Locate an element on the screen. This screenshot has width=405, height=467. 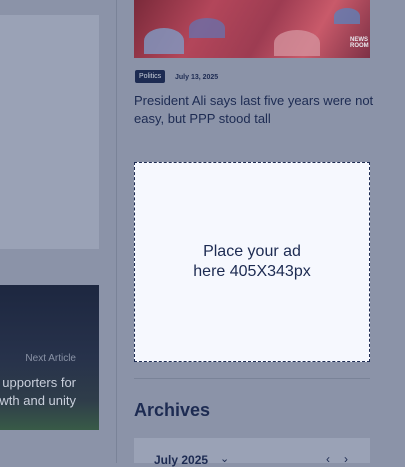
chevron-down-icon: ⌄ is located at coordinates (224, 458).